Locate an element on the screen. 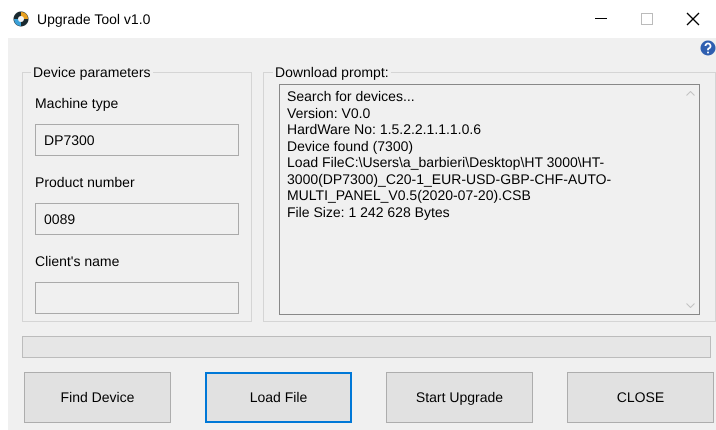  scroll-down-icon is located at coordinates (690, 305).